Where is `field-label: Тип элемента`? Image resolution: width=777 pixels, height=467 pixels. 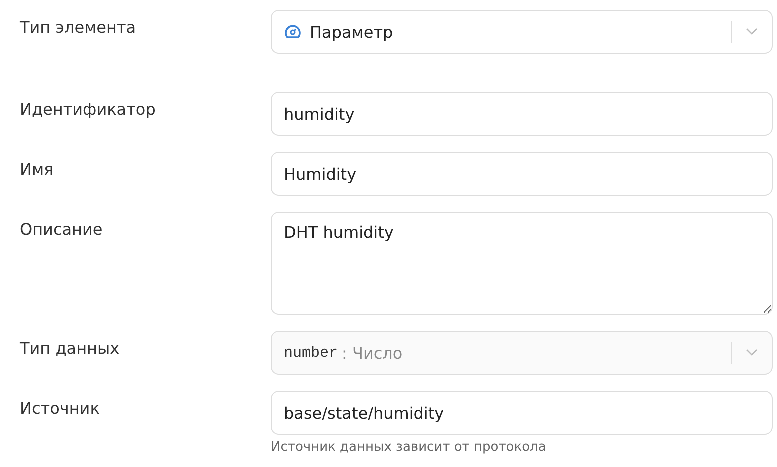
field-label: Тип элемента is located at coordinates (79, 28).